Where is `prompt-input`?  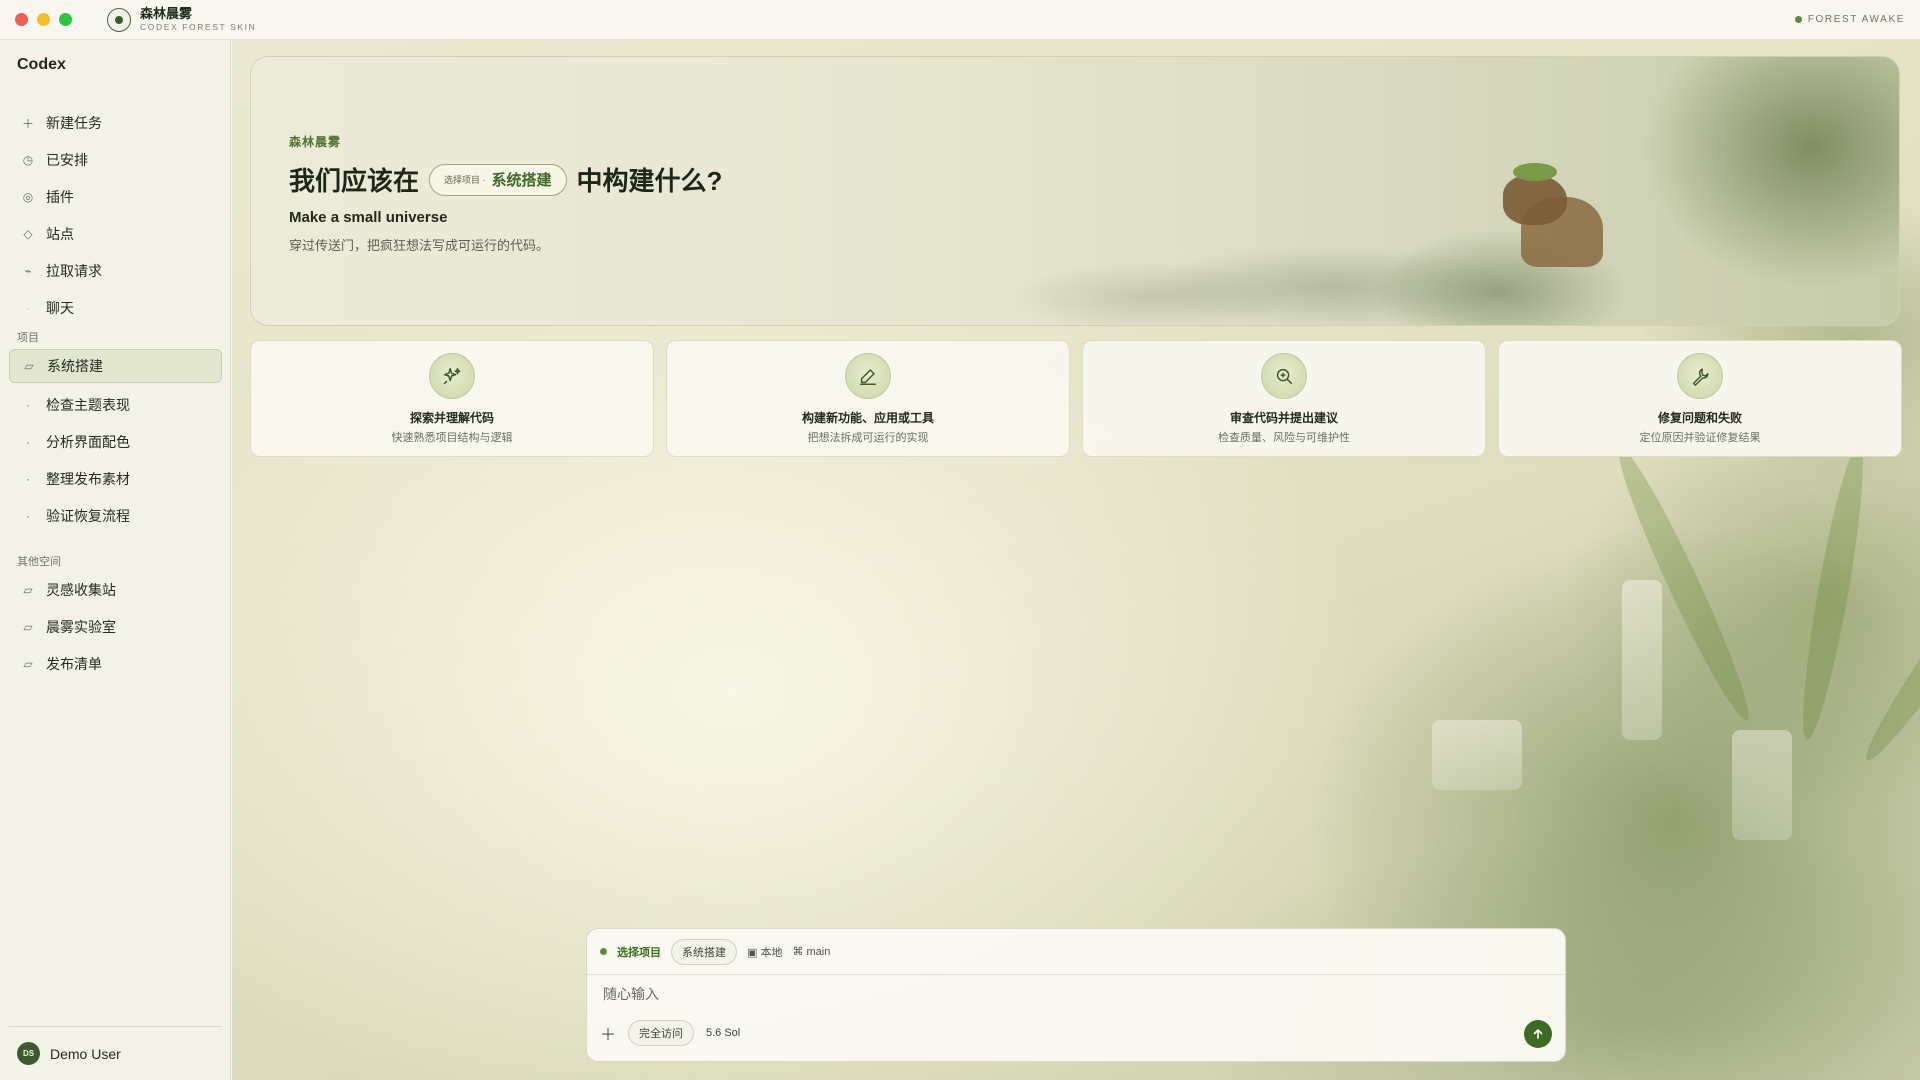
prompt-input is located at coordinates (1053, 994).